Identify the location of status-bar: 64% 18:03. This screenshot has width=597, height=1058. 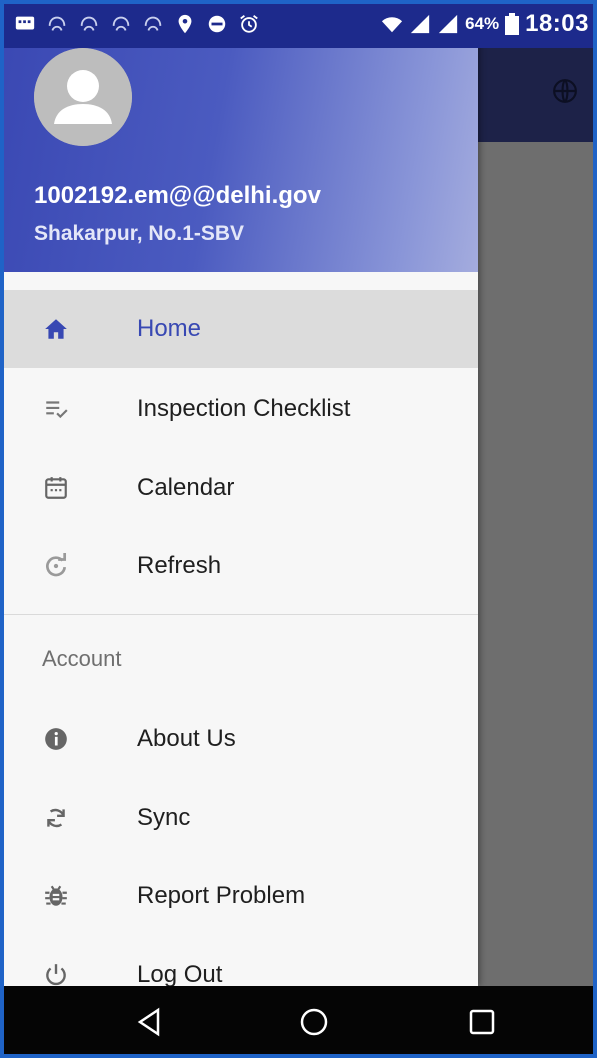
(298, 26).